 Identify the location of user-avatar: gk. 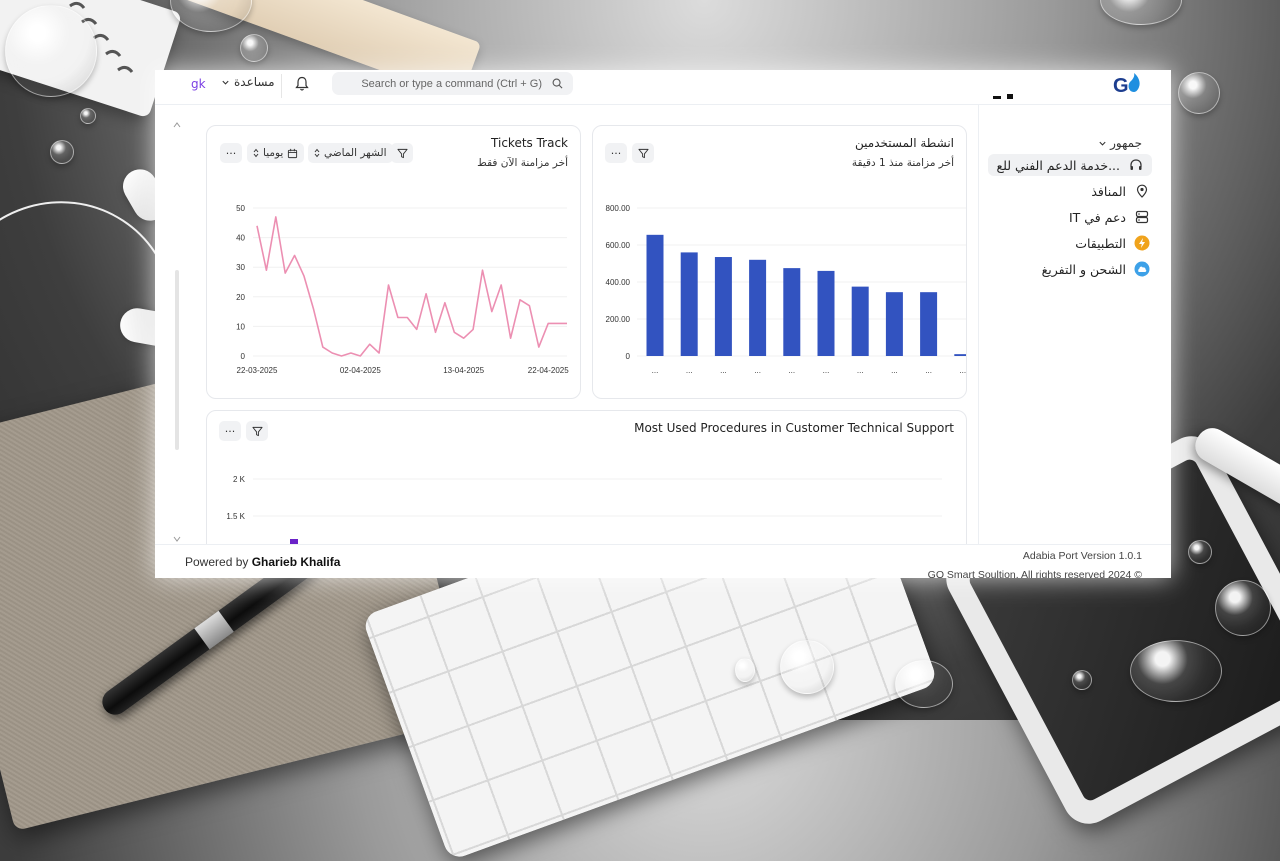
(198, 84).